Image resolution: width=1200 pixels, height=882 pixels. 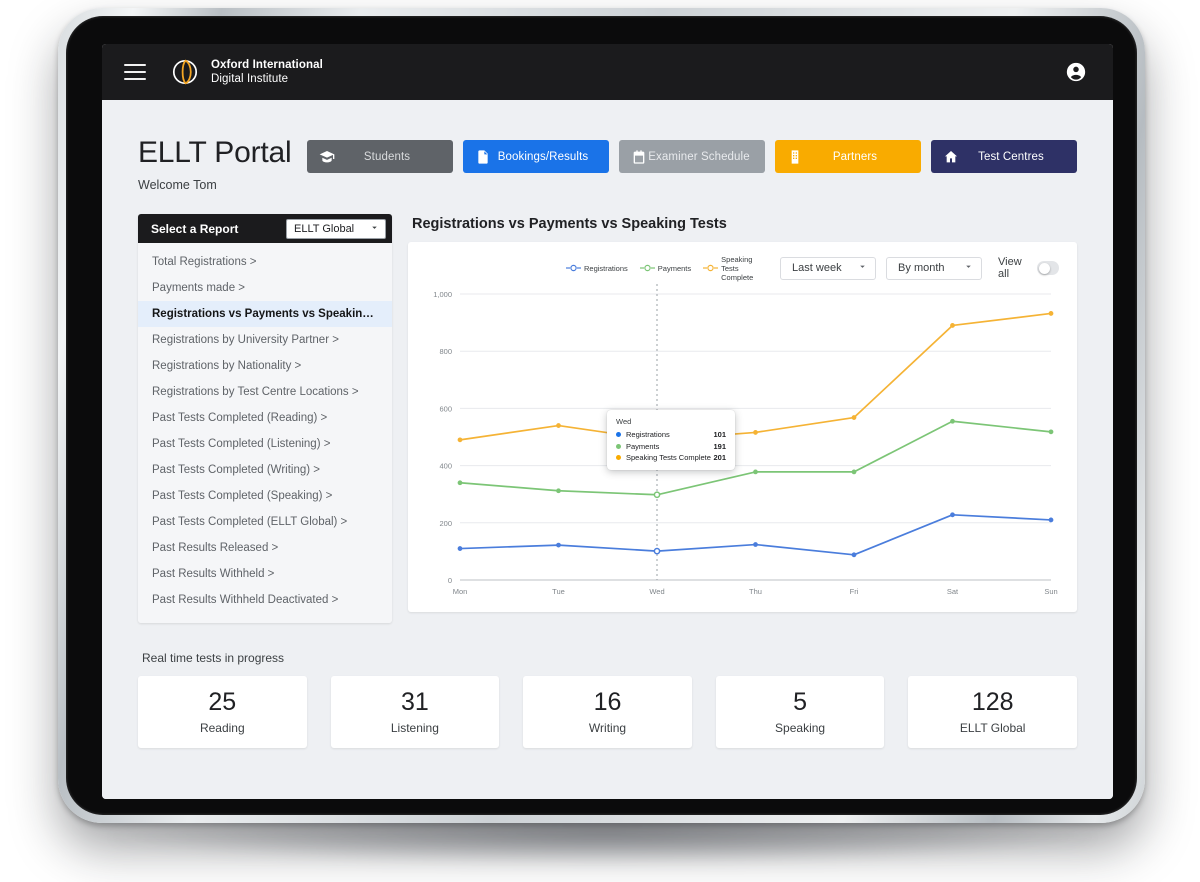 I want to click on grouping-value: By month, so click(x=921, y=268).